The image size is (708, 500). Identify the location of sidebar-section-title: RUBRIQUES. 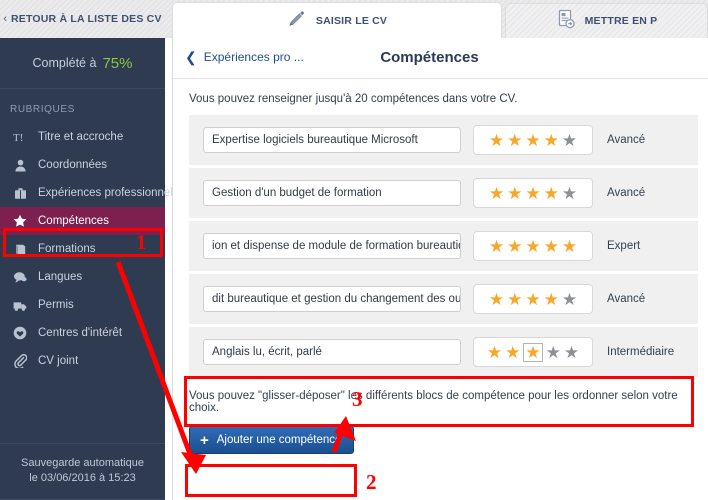
(42, 109).